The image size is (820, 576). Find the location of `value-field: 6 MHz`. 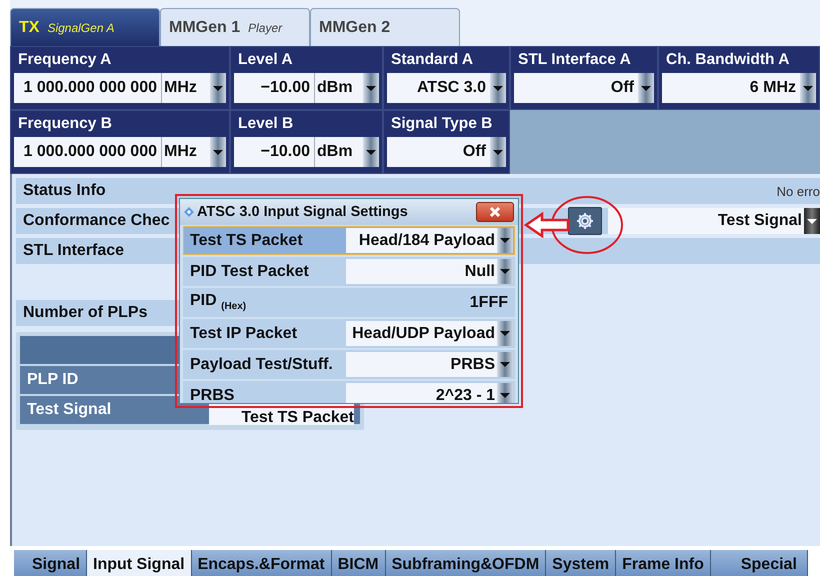

value-field: 6 MHz is located at coordinates (731, 88).